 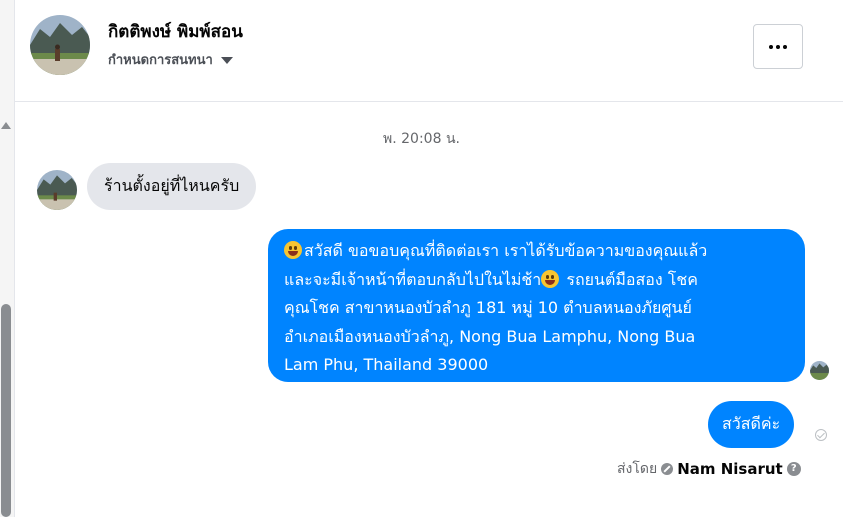 I want to click on subtitle-label: กำหนดการสนทนา, so click(x=160, y=60).